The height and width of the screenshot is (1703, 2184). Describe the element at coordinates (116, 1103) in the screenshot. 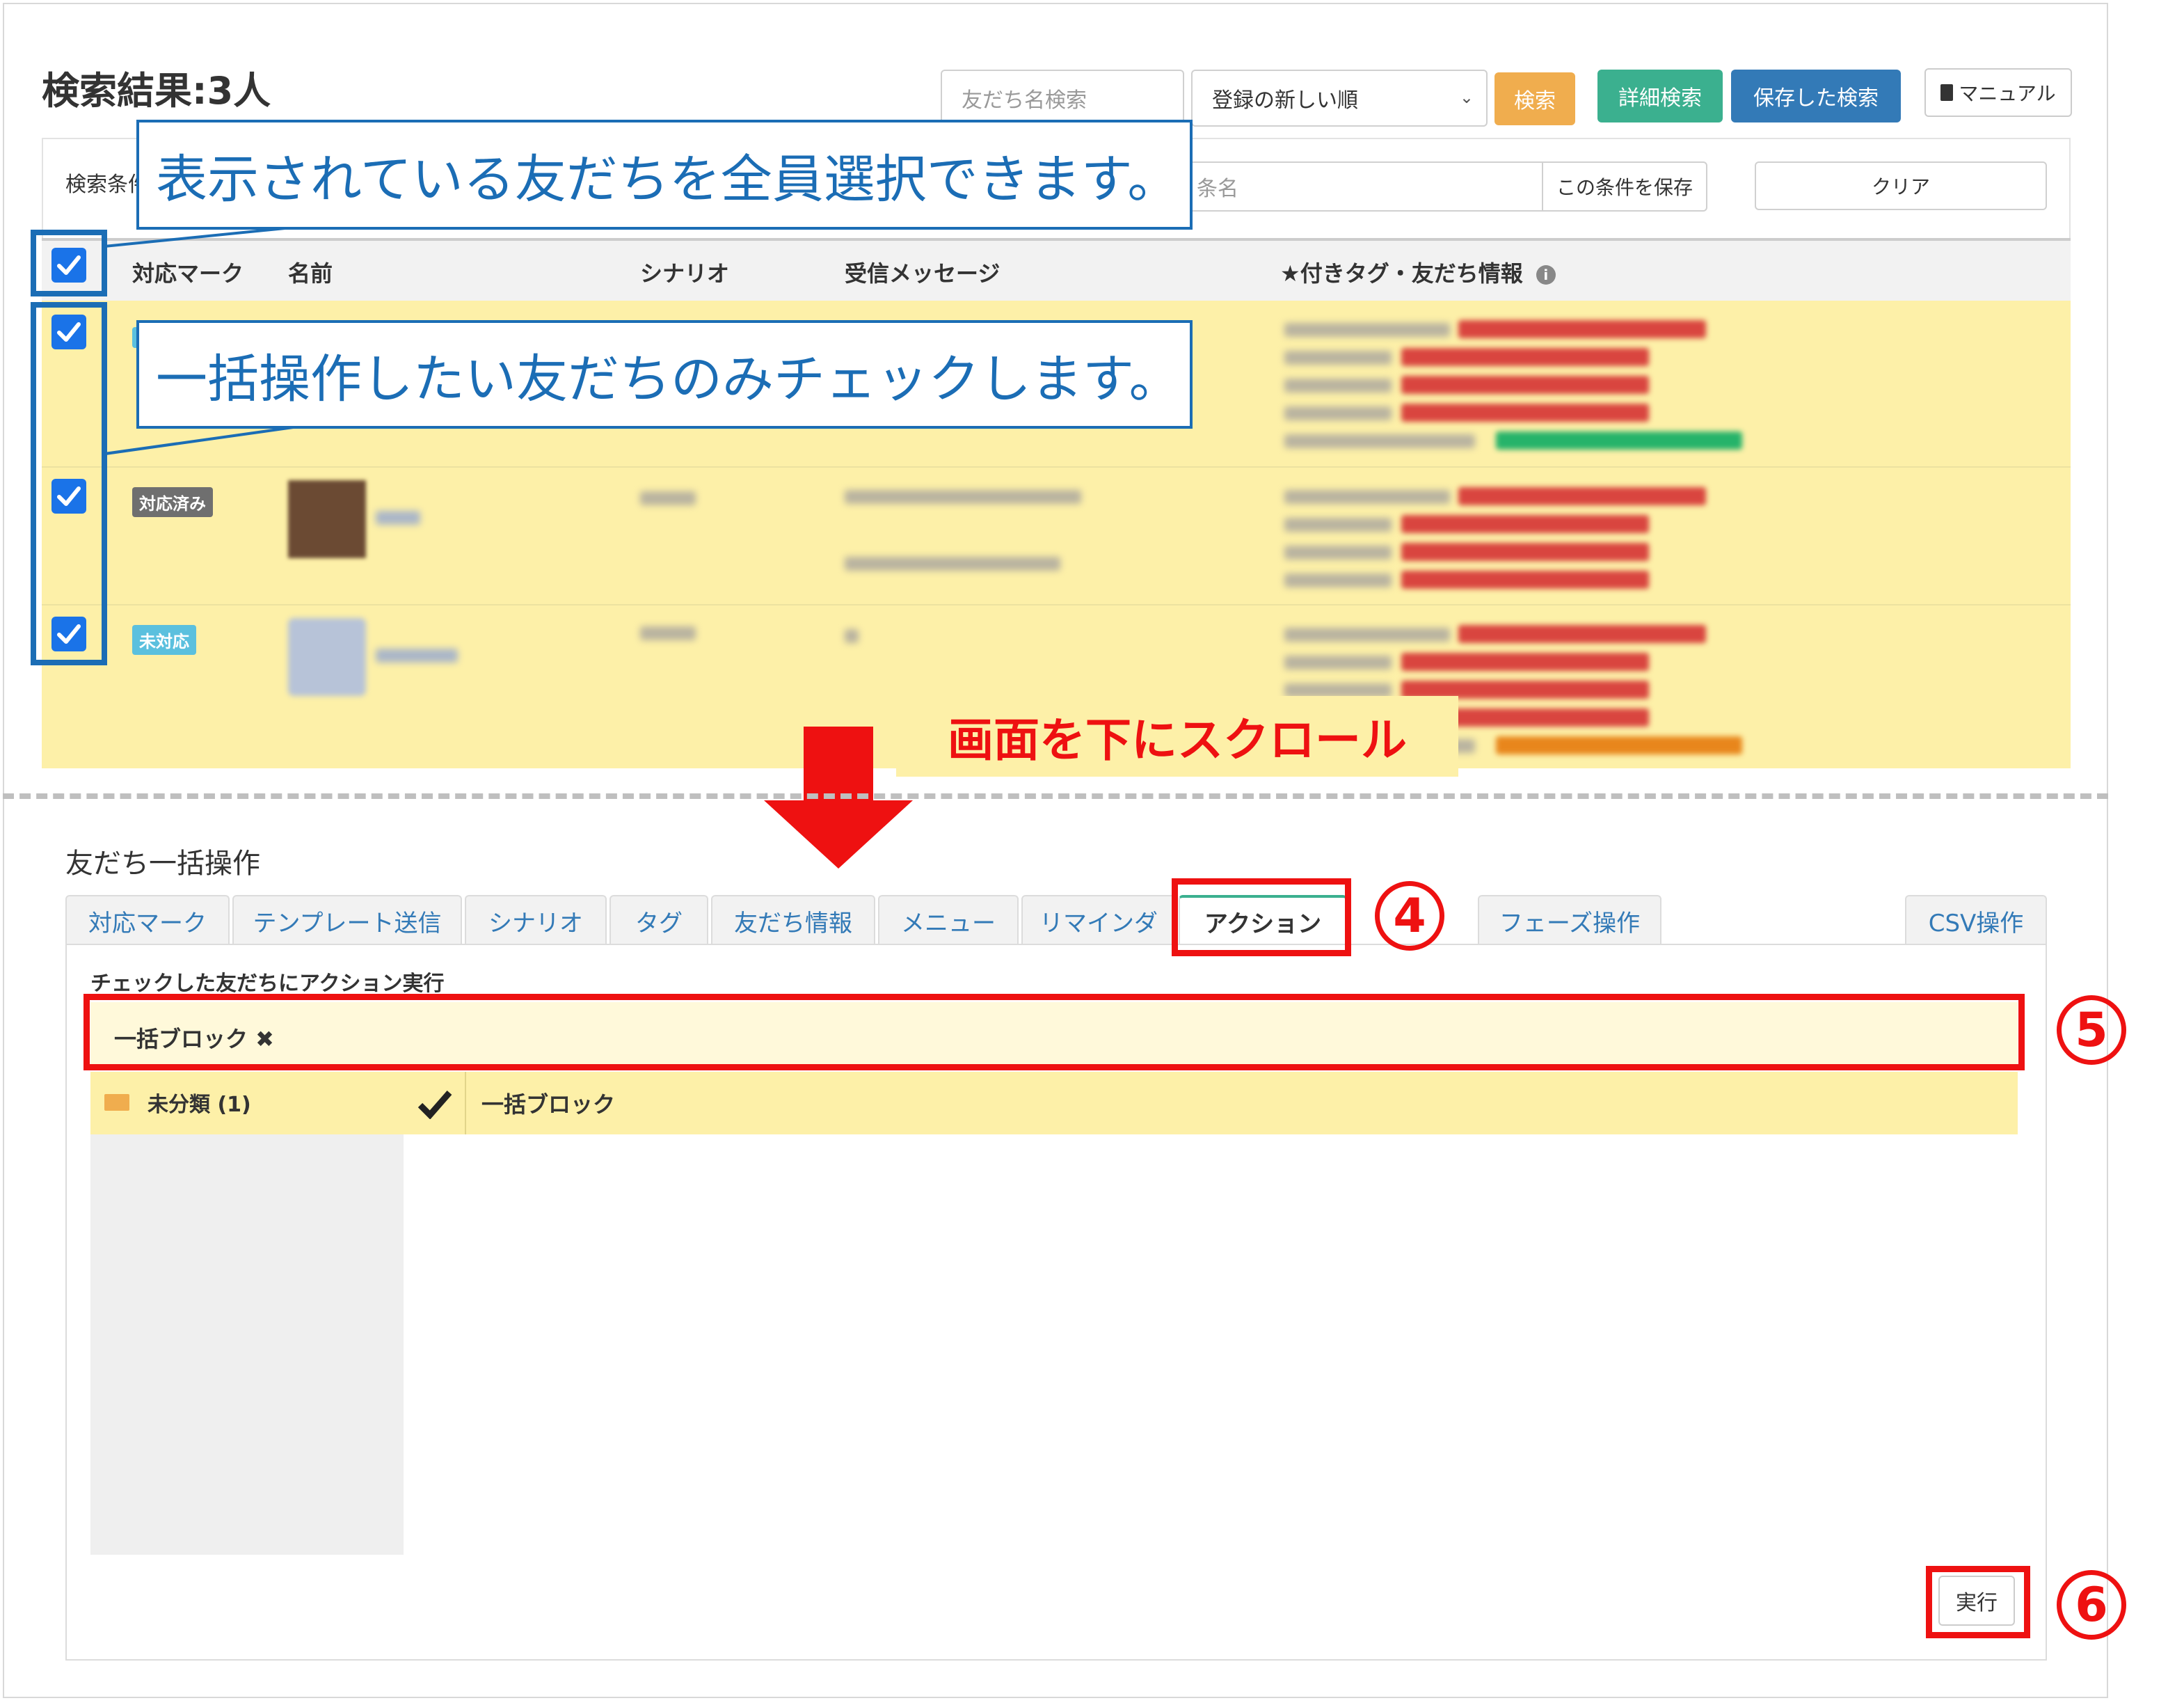

I see `folder-icon` at that location.